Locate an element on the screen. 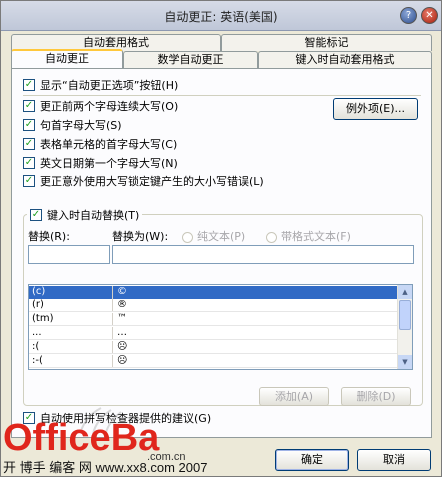 The image size is (442, 478). show-options-buttons-label: 显示“自动更正选项”按钮(H) is located at coordinates (109, 85).